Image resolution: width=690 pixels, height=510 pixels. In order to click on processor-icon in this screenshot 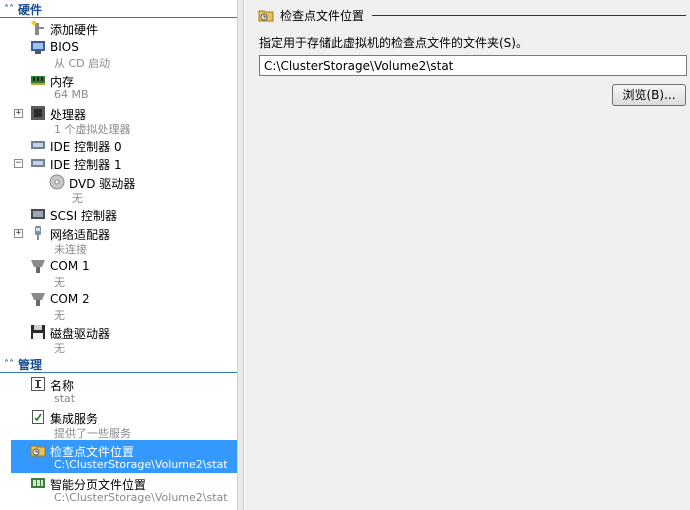, I will do `click(38, 113)`.